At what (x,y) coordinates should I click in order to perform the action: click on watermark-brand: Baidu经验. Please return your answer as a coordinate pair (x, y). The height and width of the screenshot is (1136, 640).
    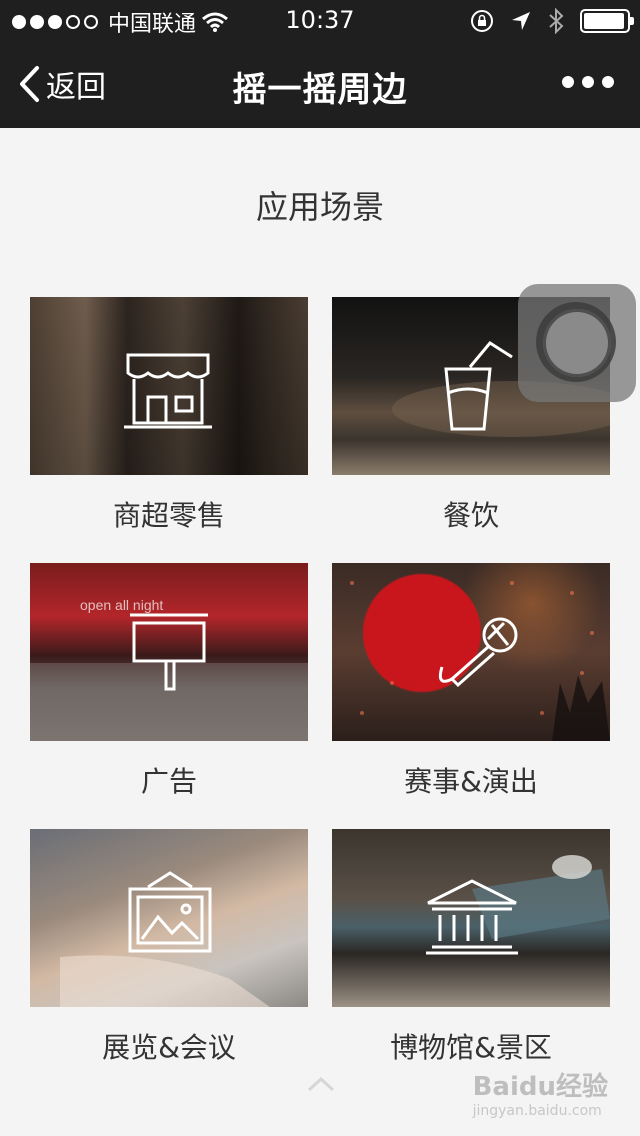
    Looking at the image, I should click on (540, 1087).